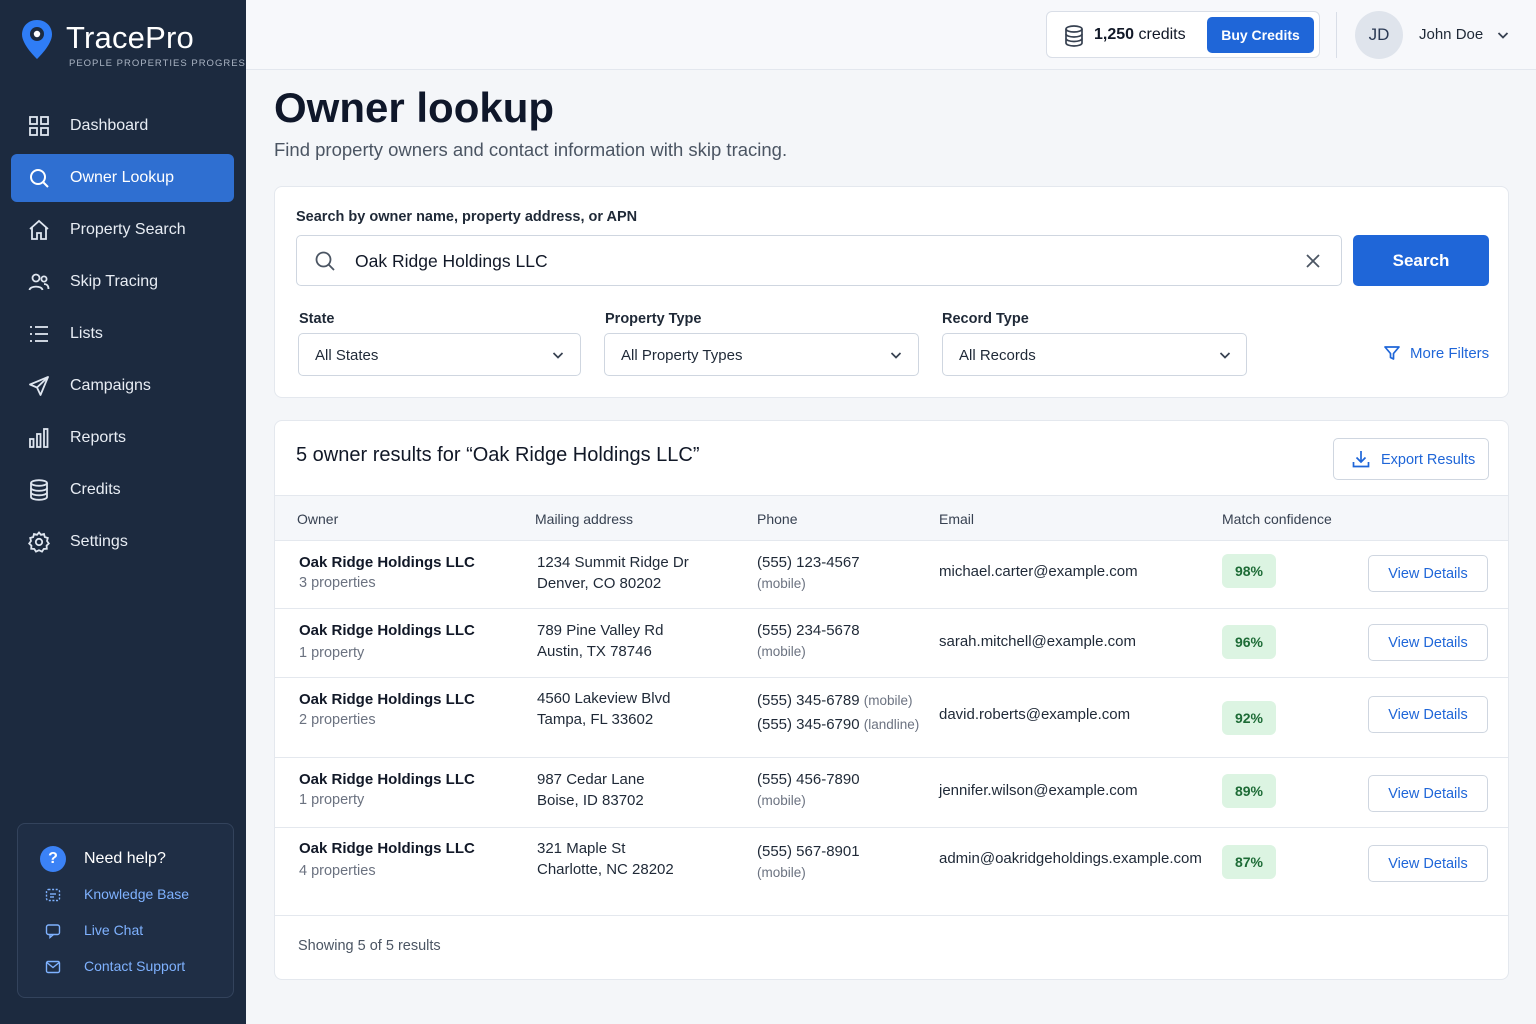  What do you see at coordinates (86, 333) in the screenshot?
I see `sidebar-item-label: Lists` at bounding box center [86, 333].